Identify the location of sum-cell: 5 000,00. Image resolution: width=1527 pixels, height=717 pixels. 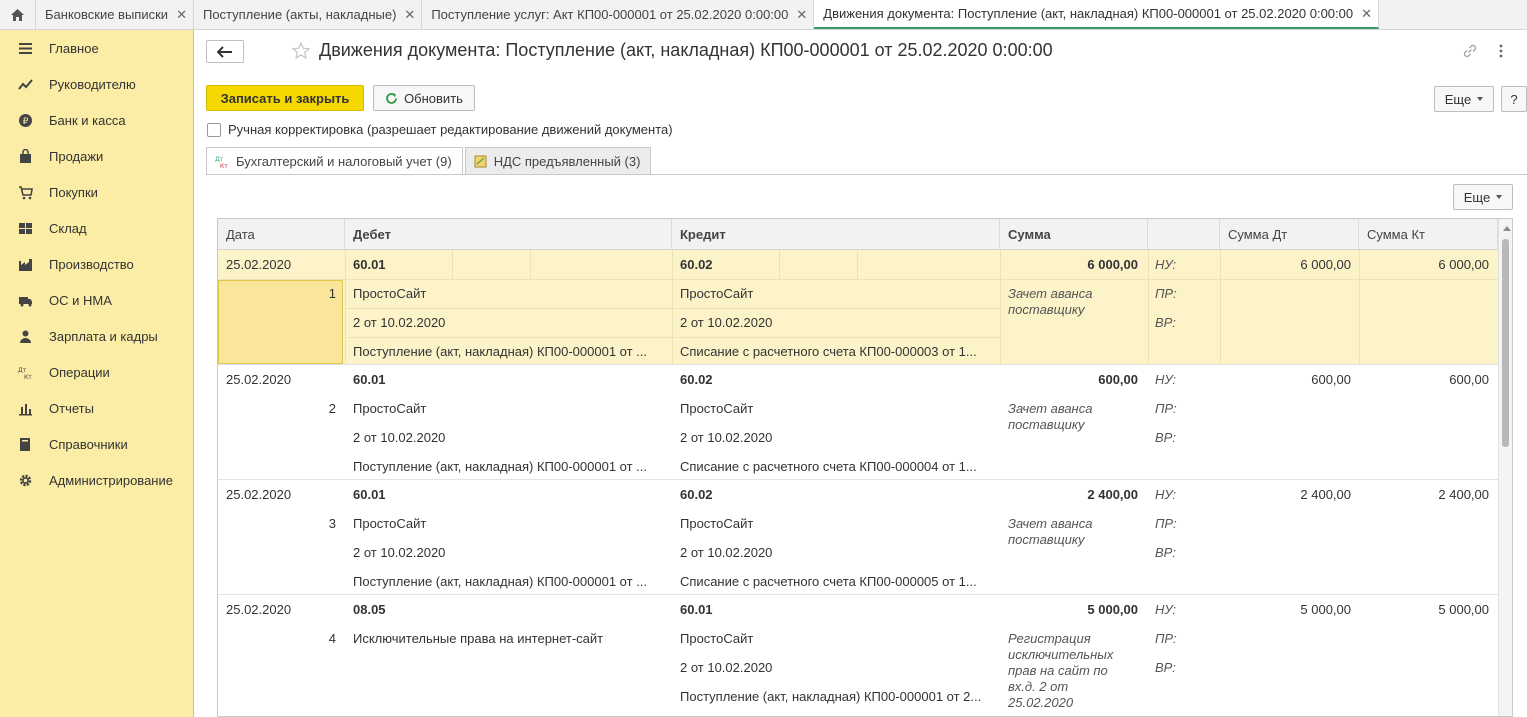
(1112, 609).